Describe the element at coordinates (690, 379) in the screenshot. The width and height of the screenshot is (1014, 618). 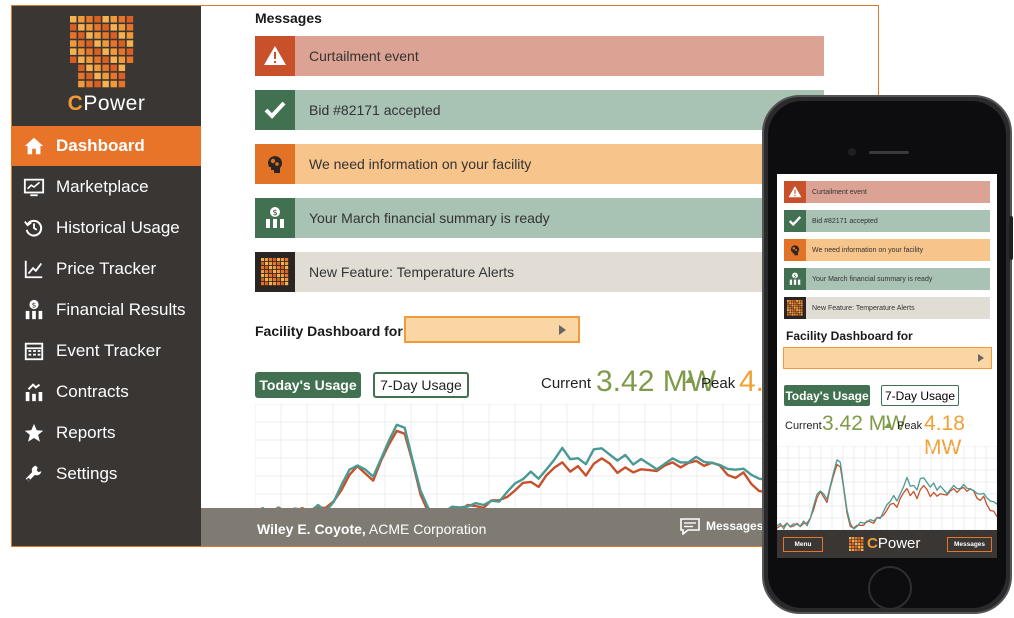
I see `up-arrow-icon` at that location.